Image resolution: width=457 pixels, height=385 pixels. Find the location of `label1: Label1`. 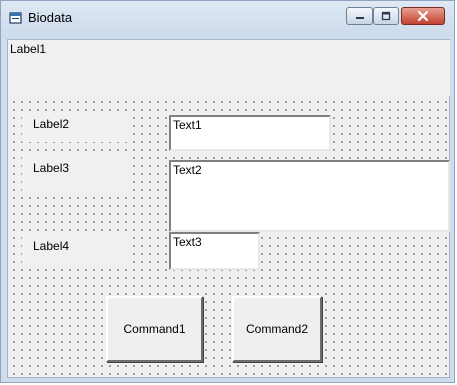

label1: Label1 is located at coordinates (229, 68).